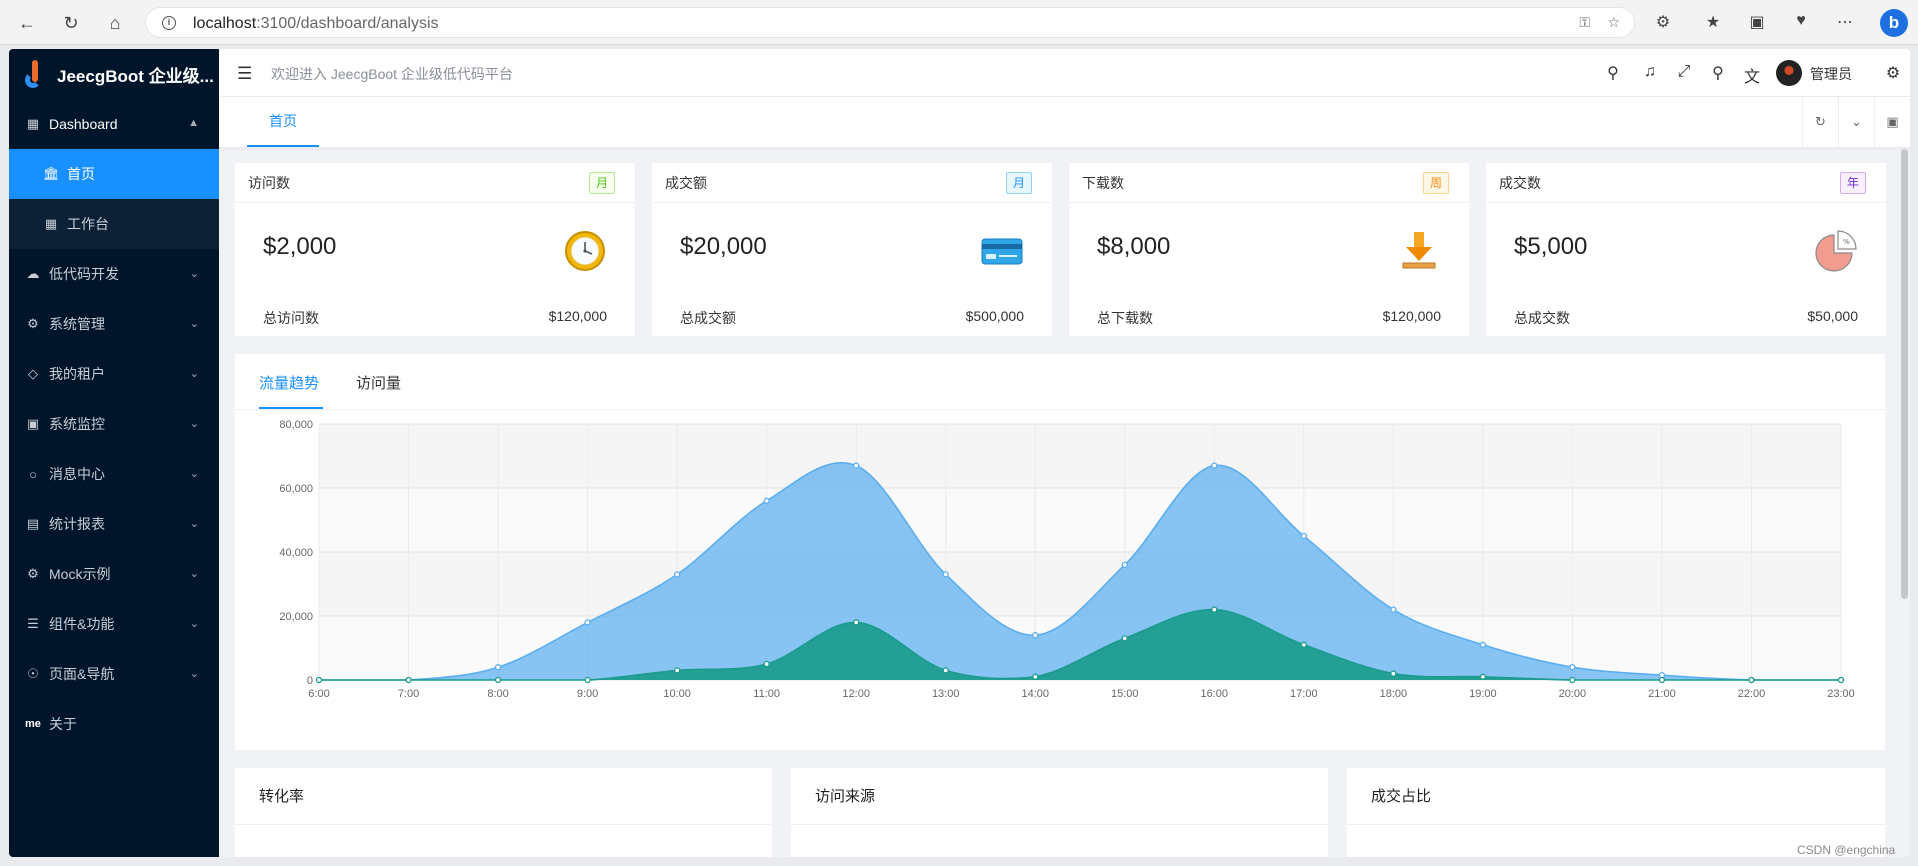 This screenshot has height=866, width=1918. What do you see at coordinates (1059, 812) in the screenshot?
I see `visit-source-card: 访问来源` at bounding box center [1059, 812].